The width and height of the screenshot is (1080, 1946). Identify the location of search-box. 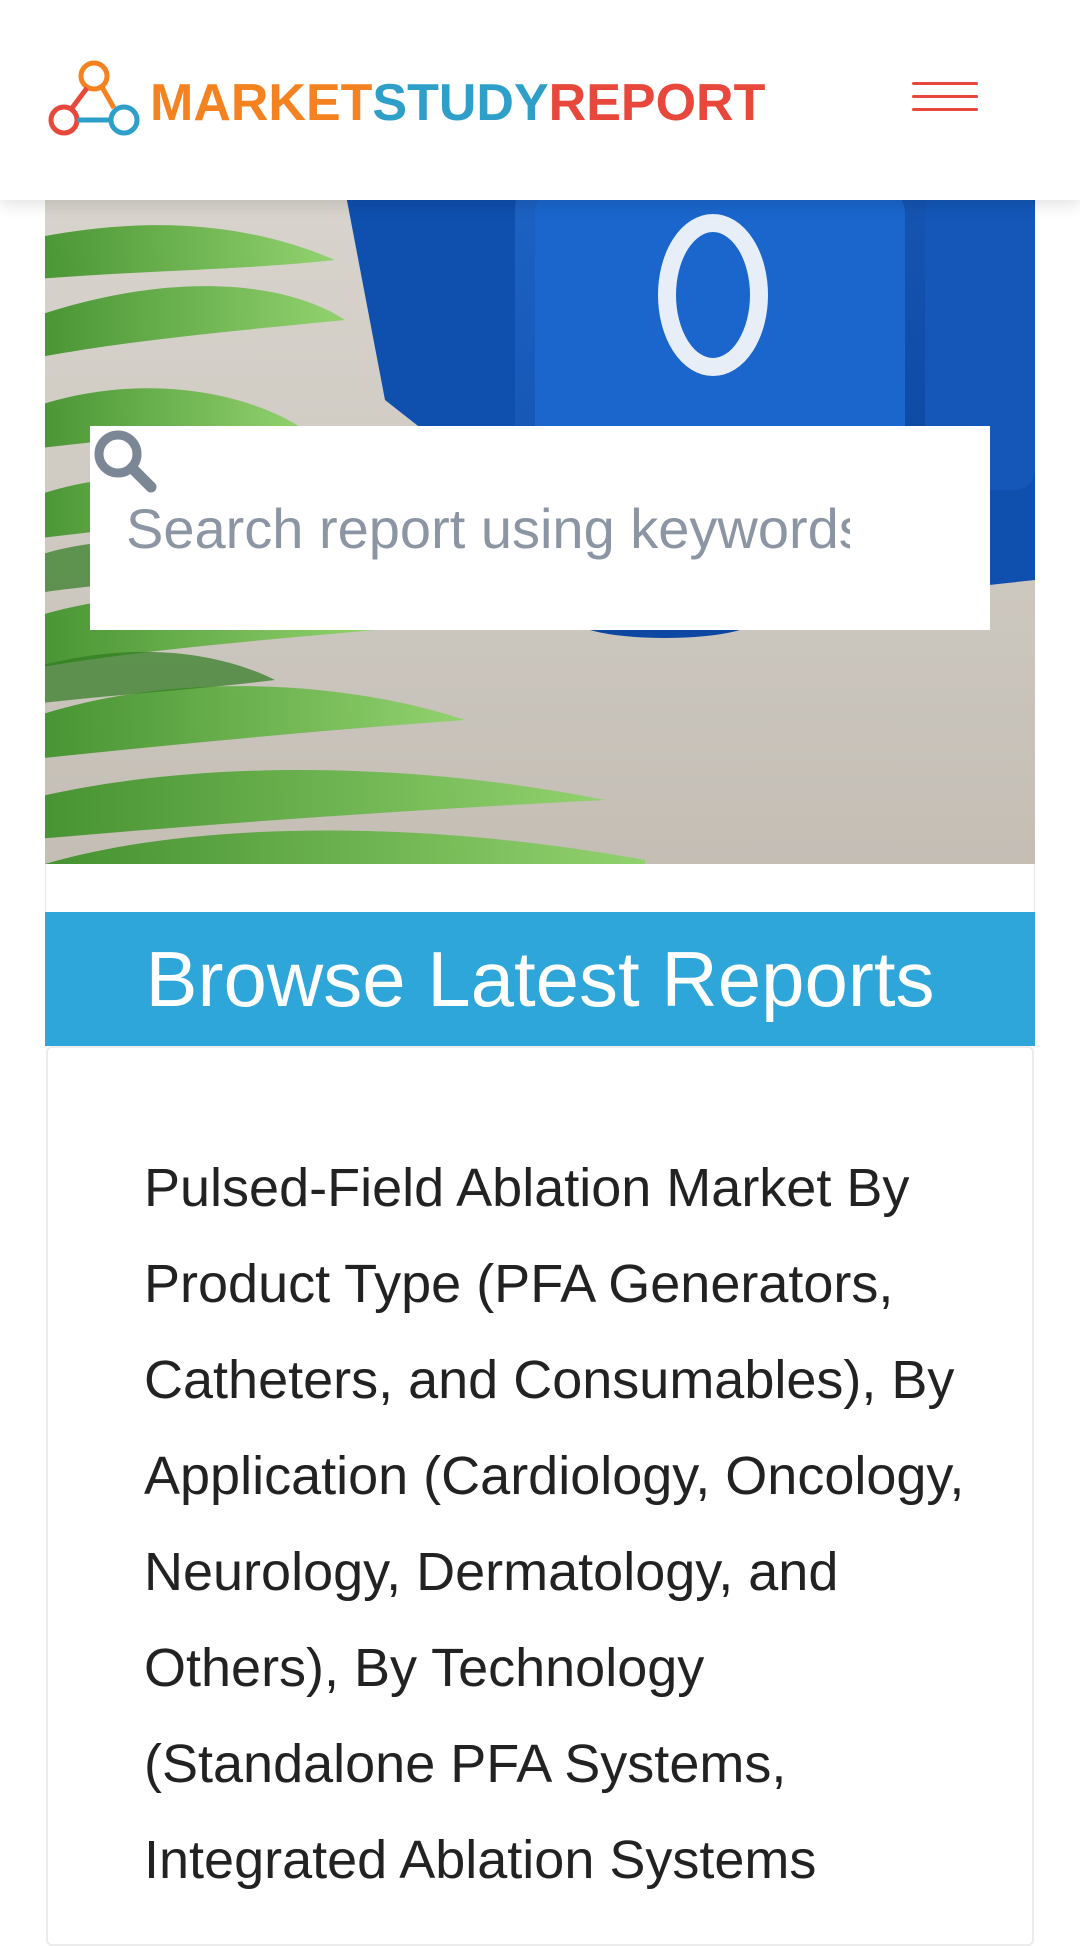
(540, 528).